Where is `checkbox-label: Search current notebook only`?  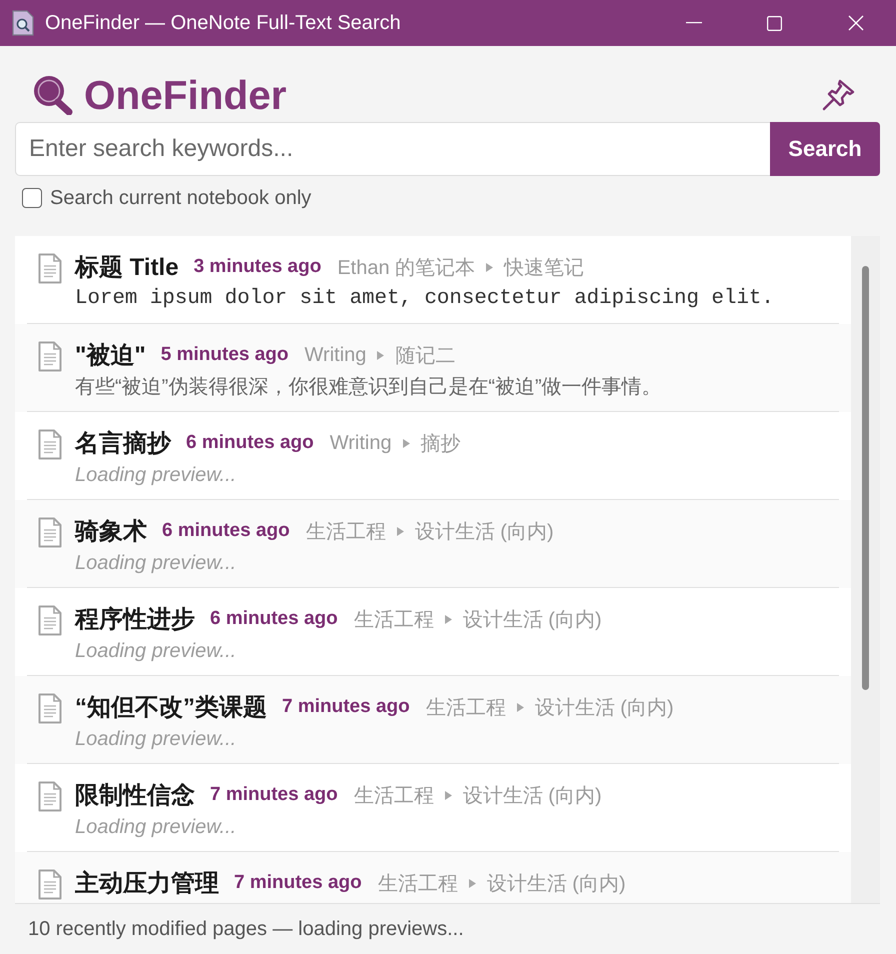 checkbox-label: Search current notebook only is located at coordinates (181, 198).